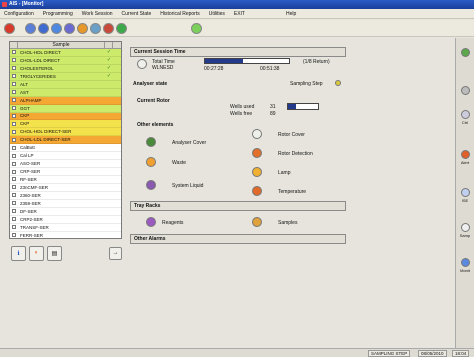 The image size is (474, 357). Describe the element at coordinates (45, 140) in the screenshot. I see `sample-name: CHOL-LDL DIRECT-SER` at that location.